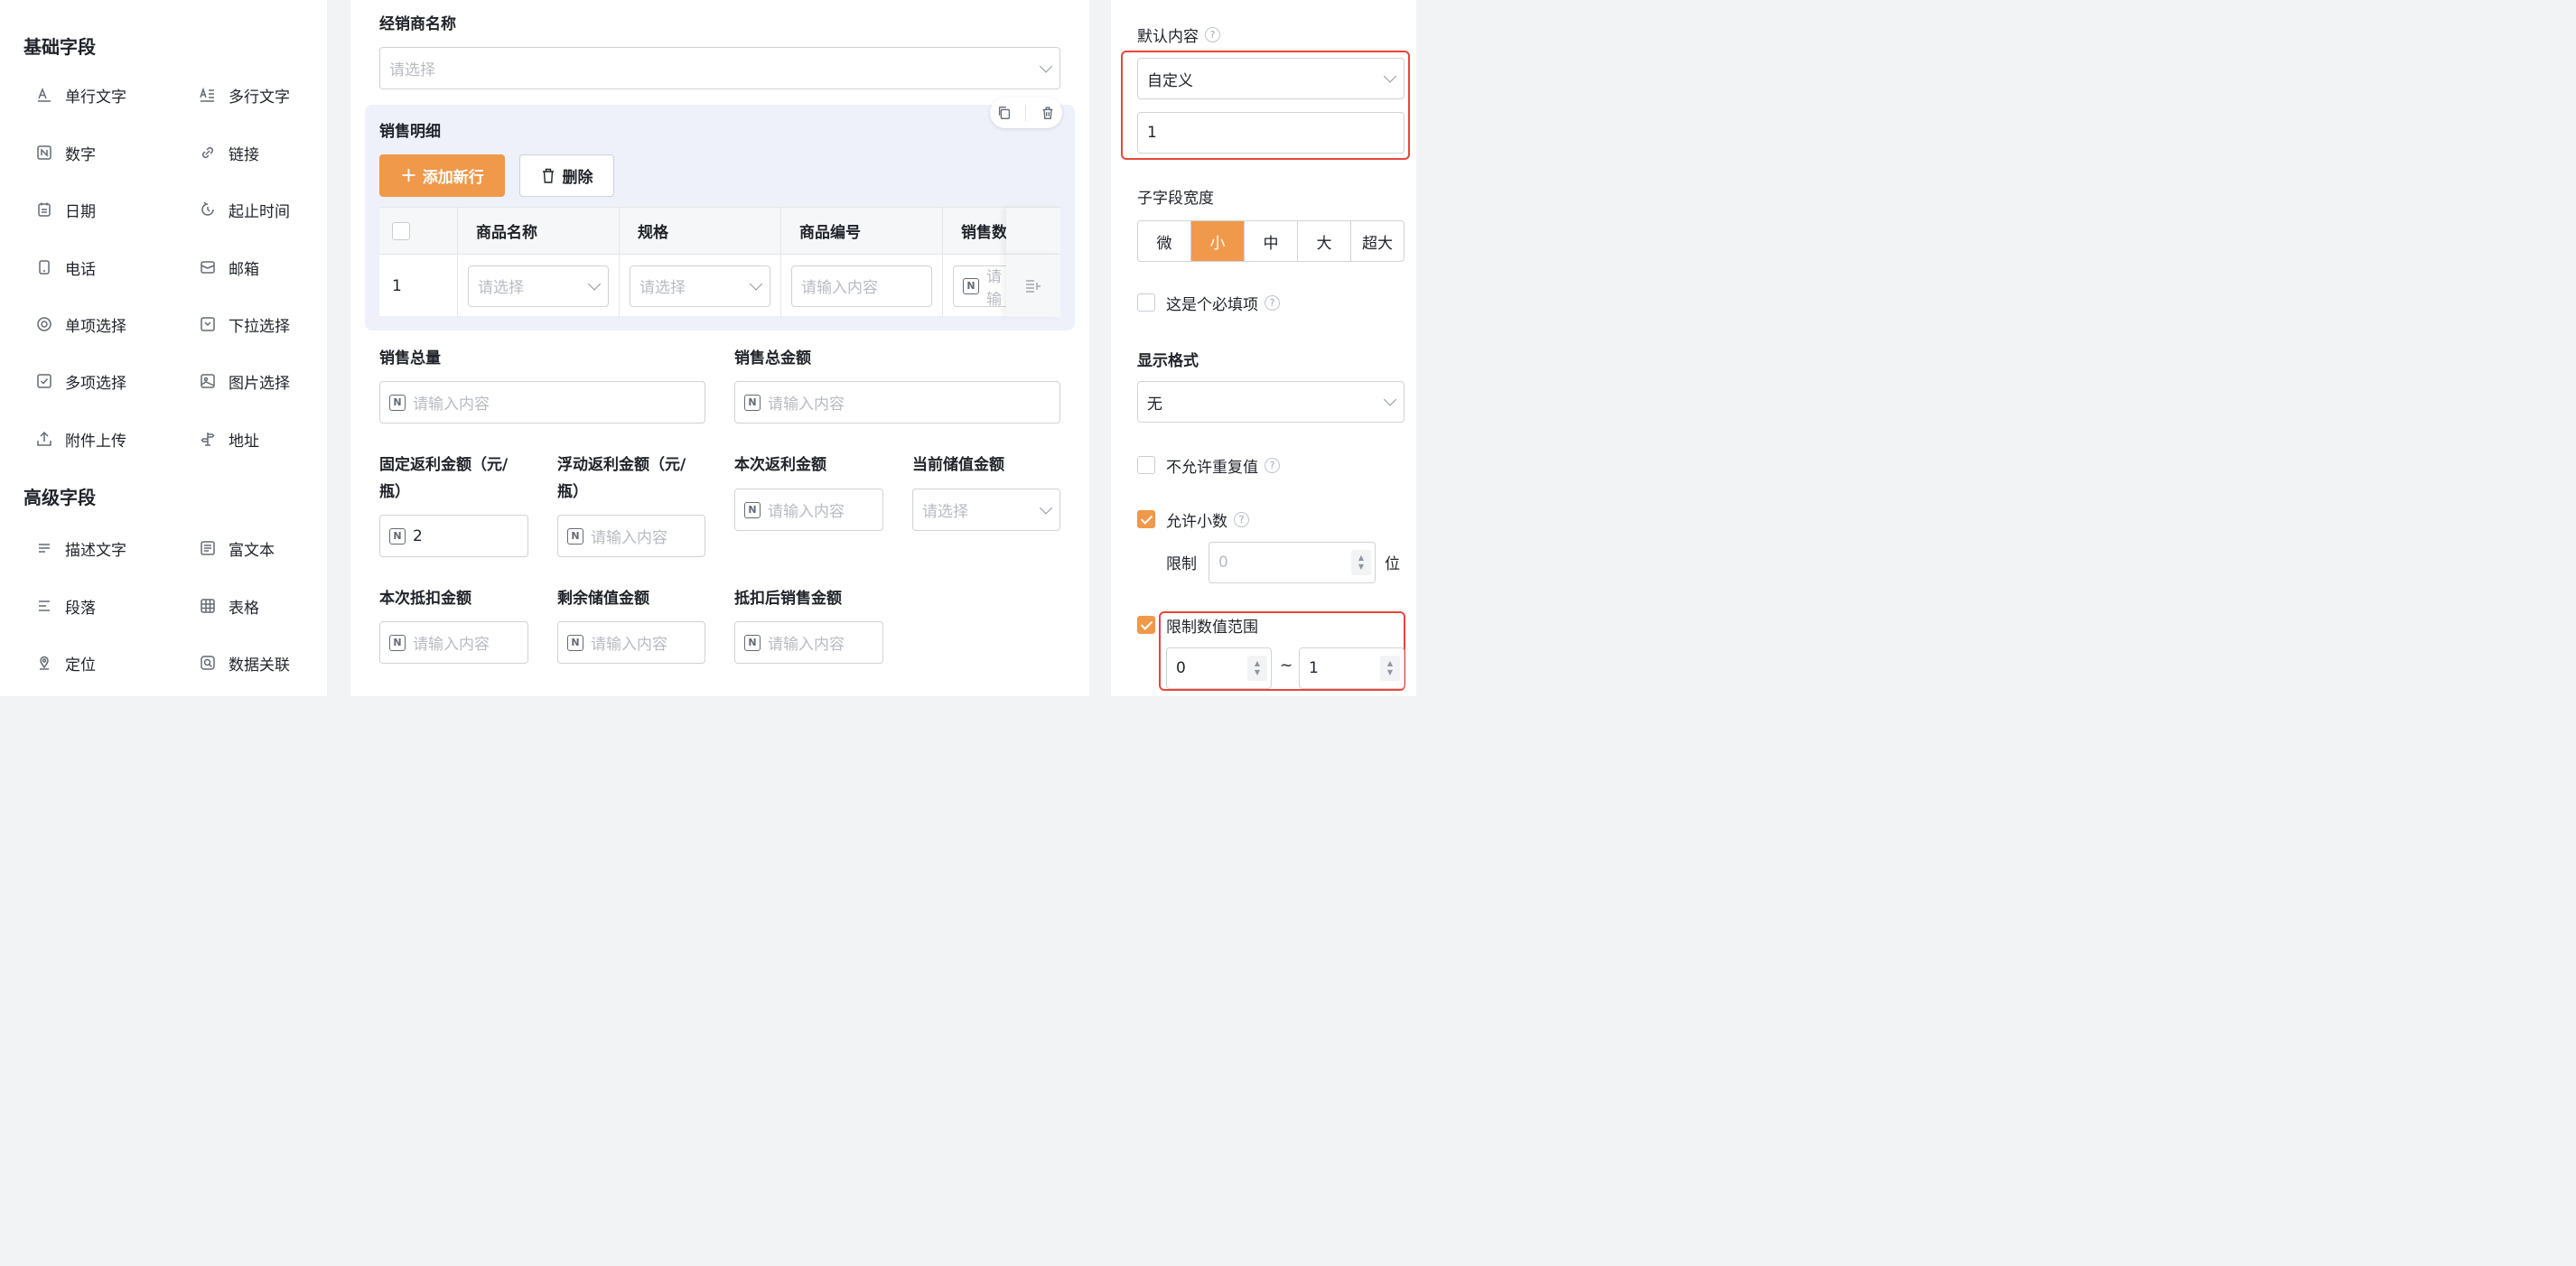 The width and height of the screenshot is (2576, 1266). Describe the element at coordinates (566, 176) in the screenshot. I see `delete-rows-button: 删除` at that location.